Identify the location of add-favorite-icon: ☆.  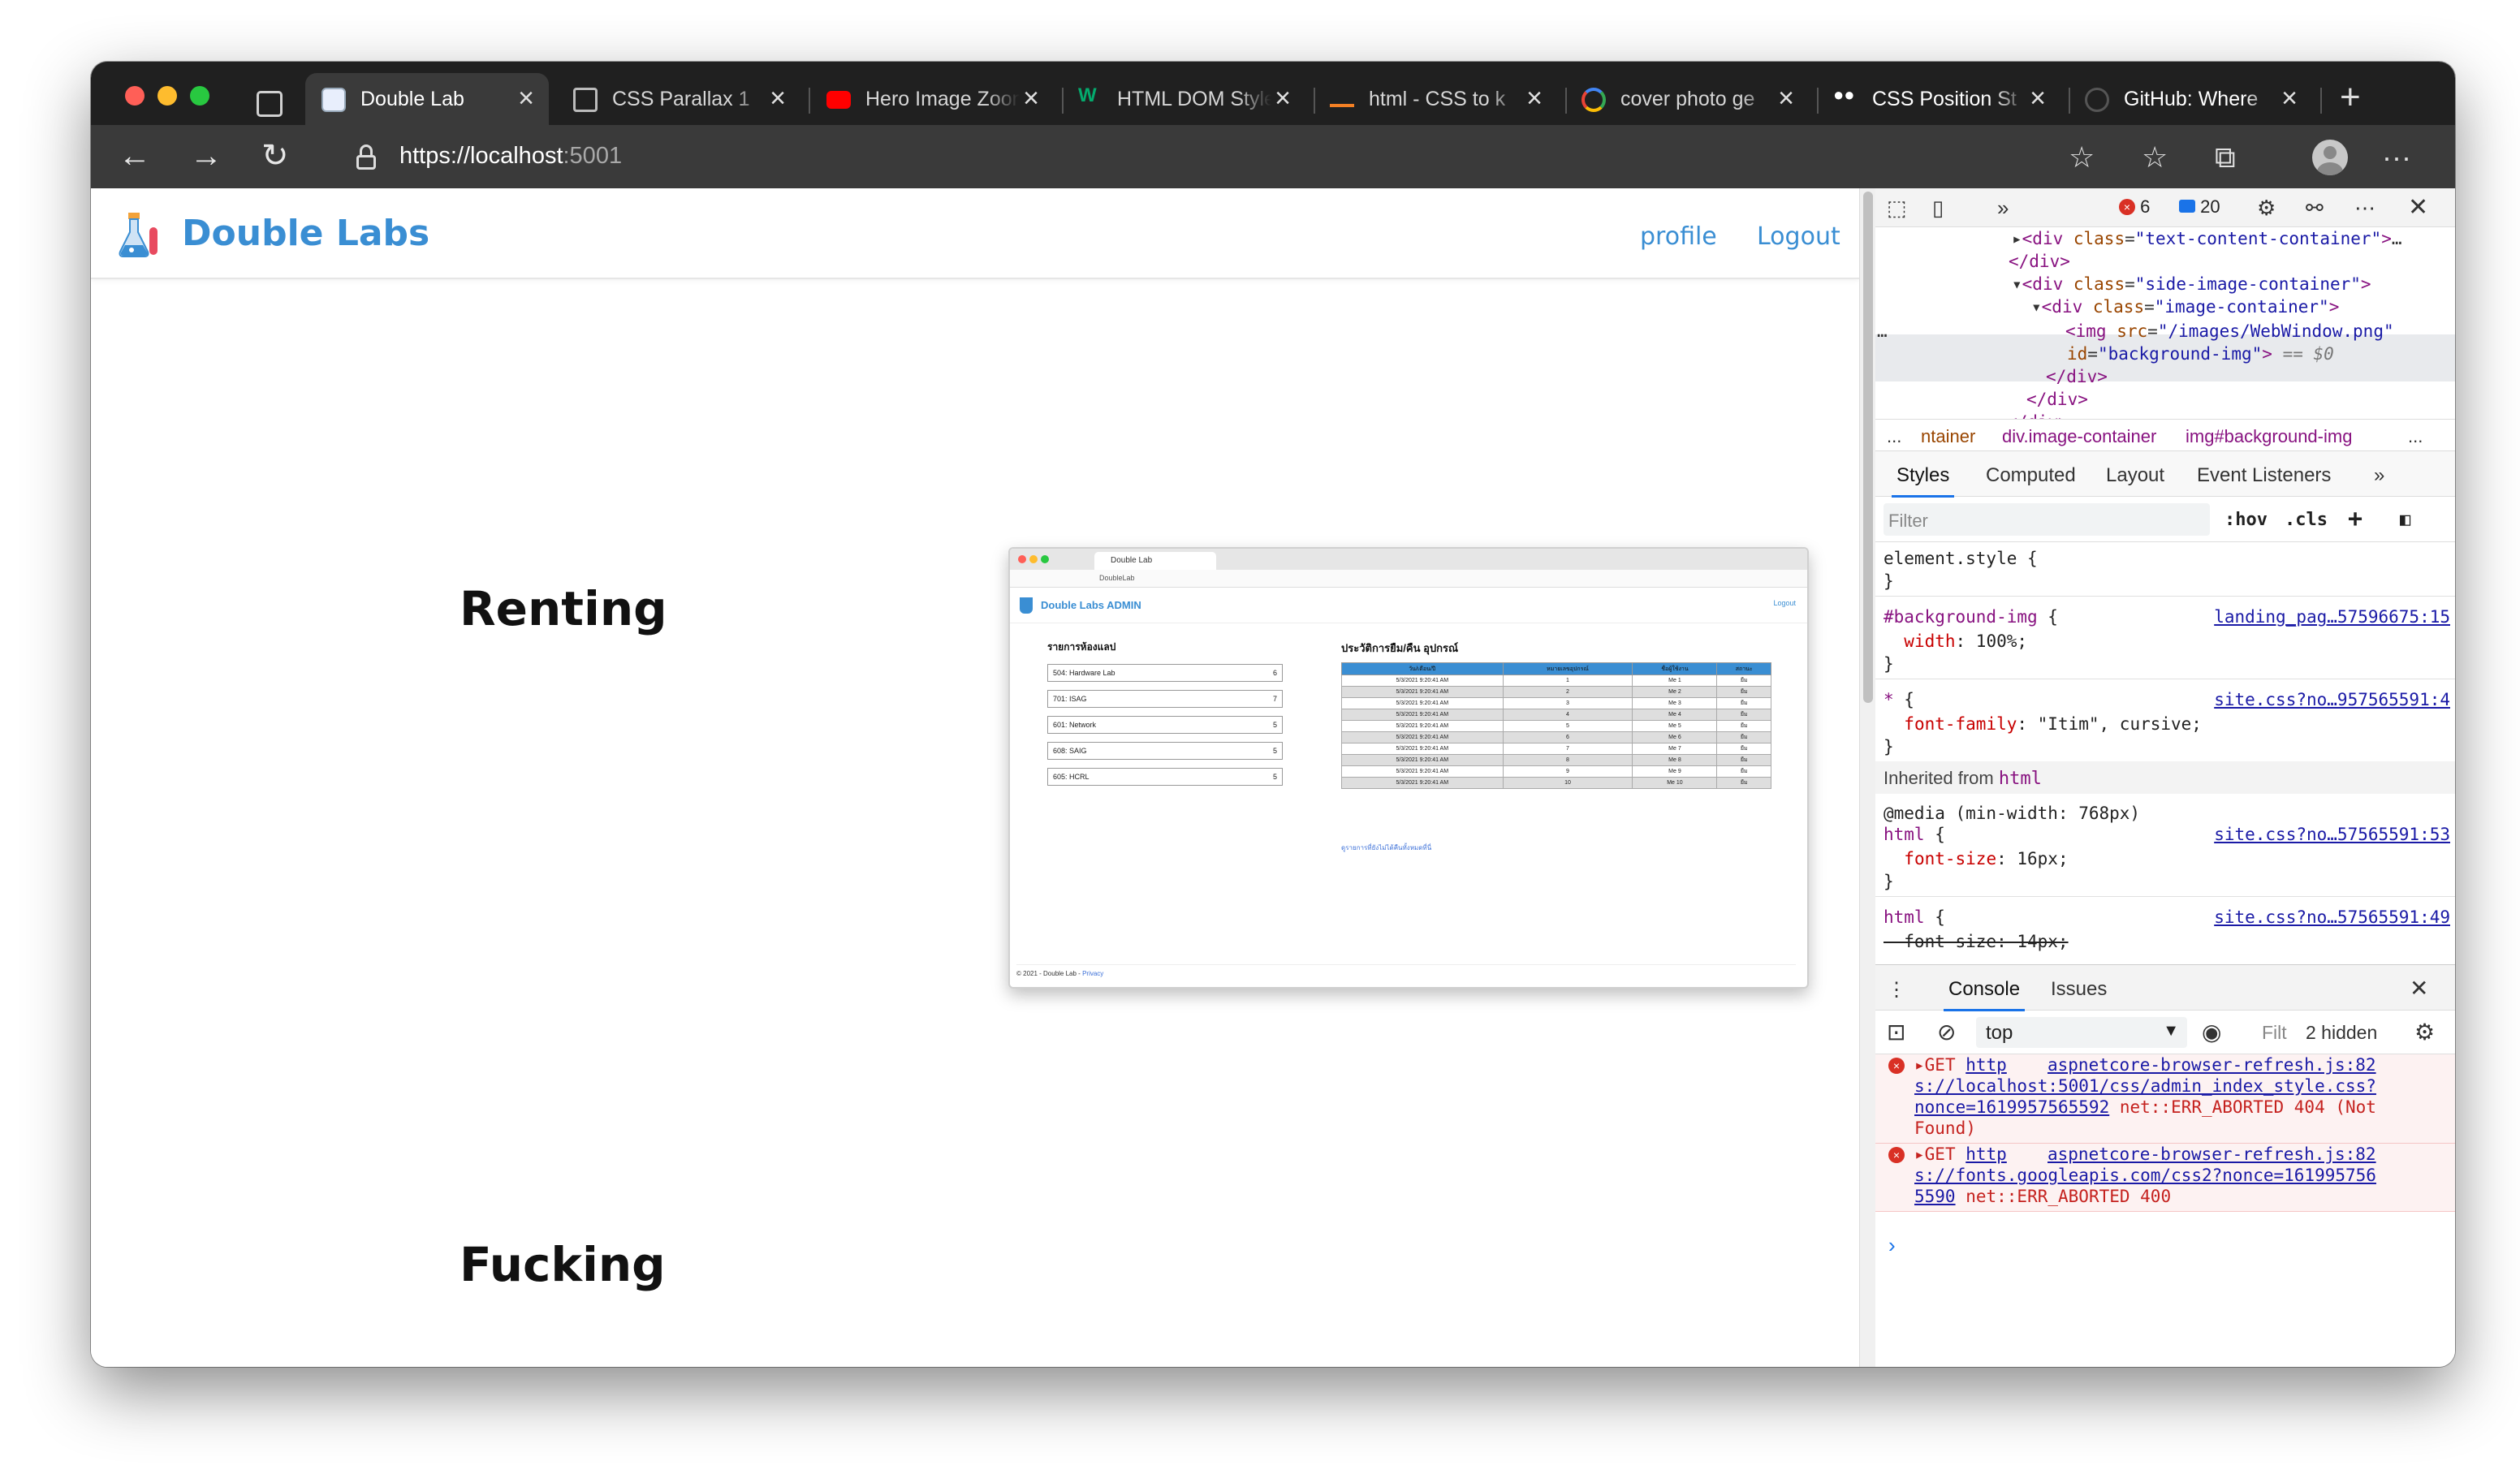
(2082, 157).